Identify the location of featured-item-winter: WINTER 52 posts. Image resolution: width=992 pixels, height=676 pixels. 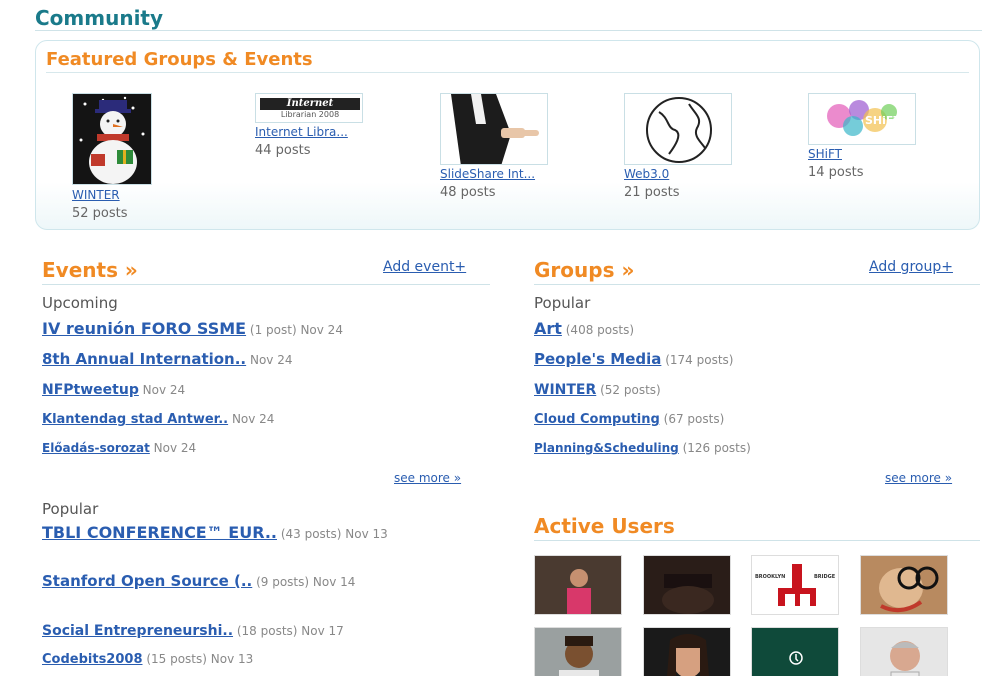
(142, 158).